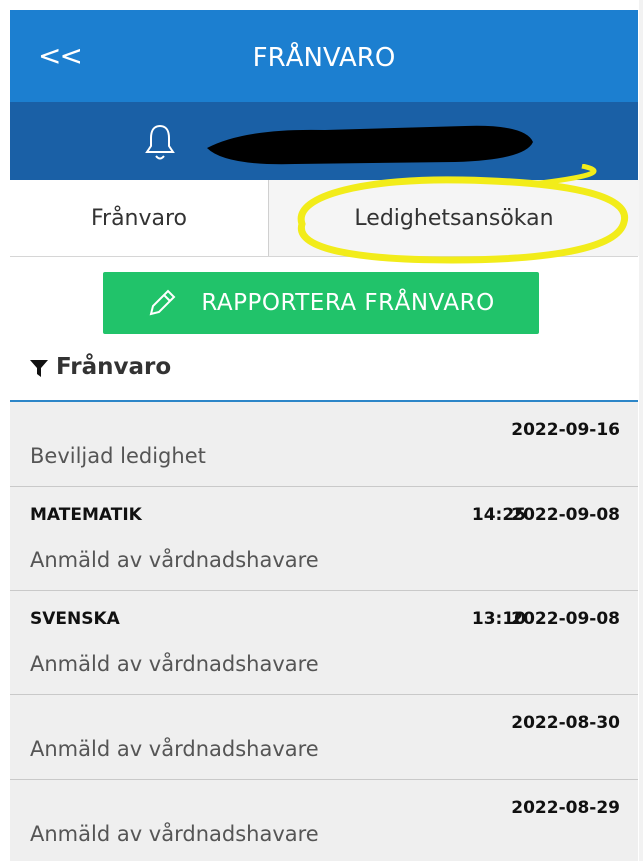 This screenshot has width=643, height=861. Describe the element at coordinates (114, 367) in the screenshot. I see `filter-label: Frånvaro` at that location.